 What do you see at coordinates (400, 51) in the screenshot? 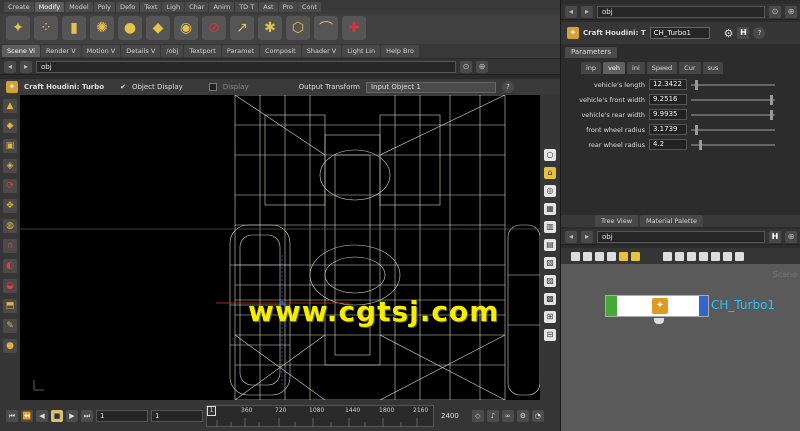
I see `tab-help-browser: Help Bro` at bounding box center [400, 51].